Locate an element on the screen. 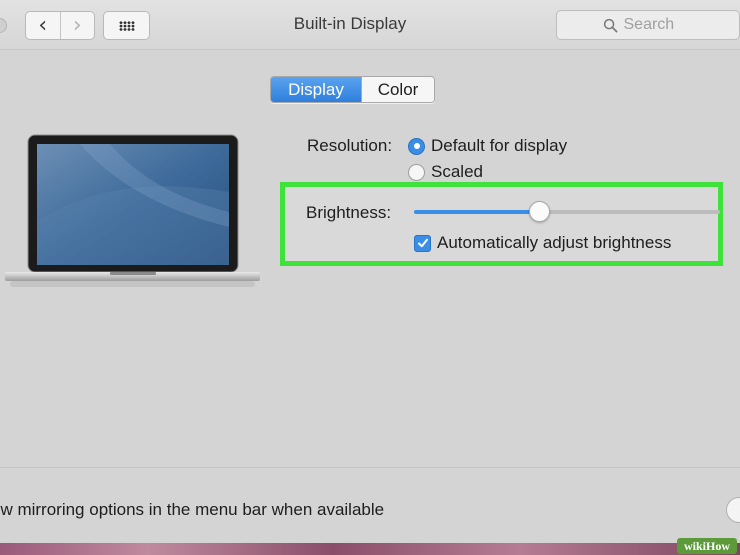  radio-scaled: Scaled is located at coordinates (445, 172).